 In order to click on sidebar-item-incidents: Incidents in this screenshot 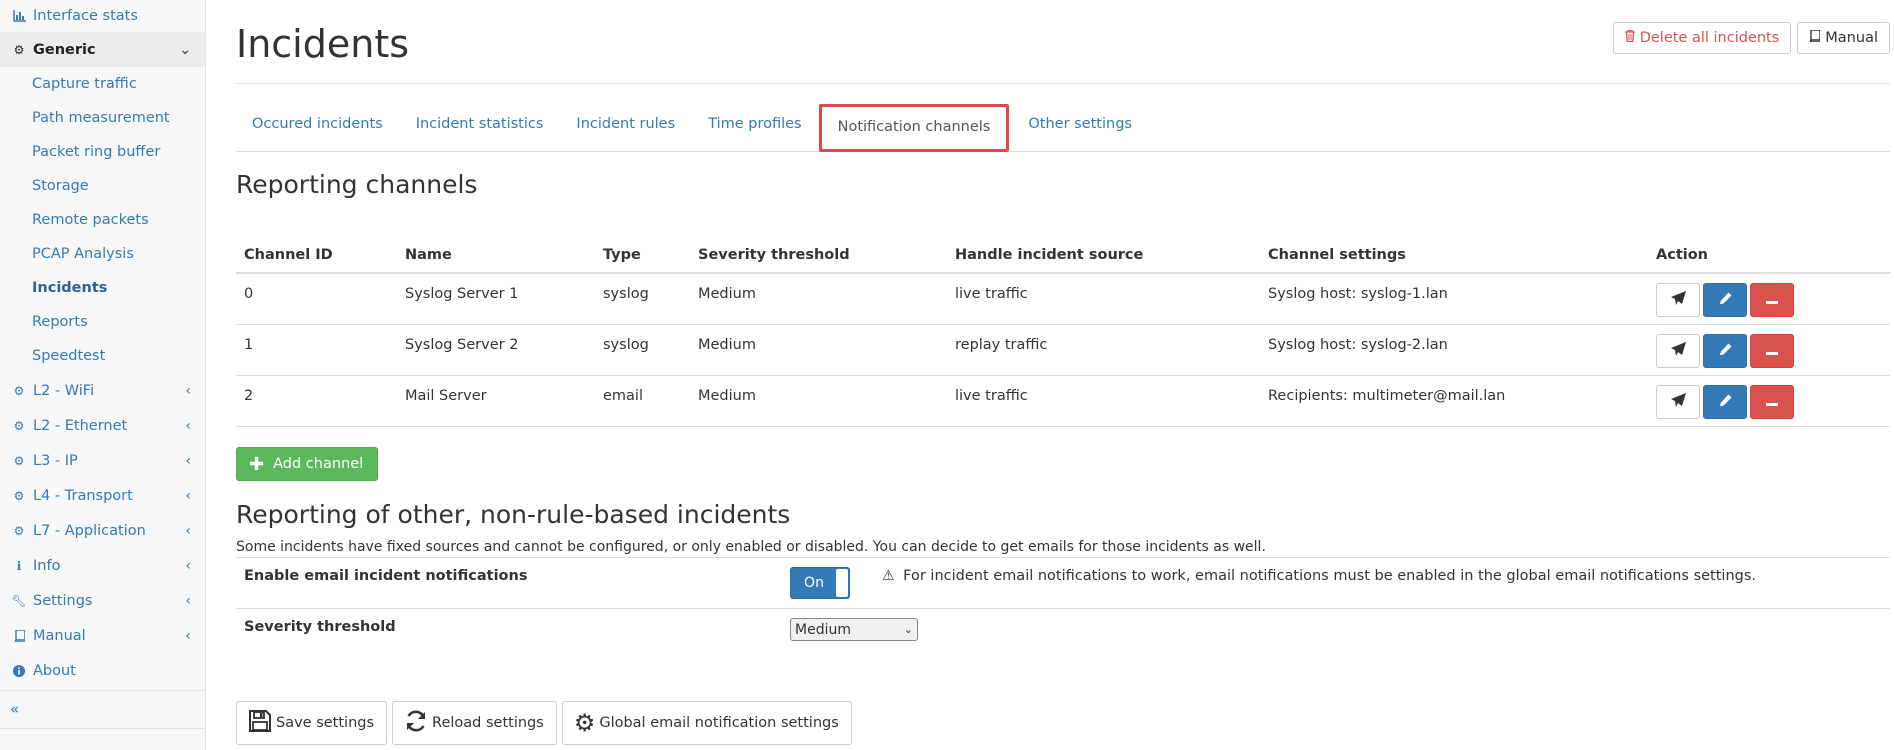, I will do `click(102, 288)`.